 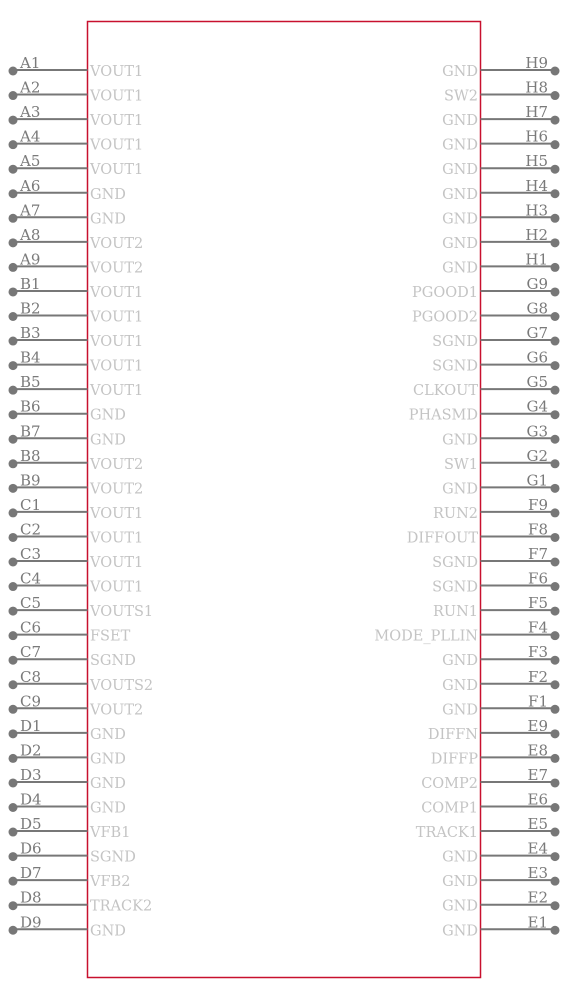 What do you see at coordinates (81, 681) in the screenshot?
I see `pin-c8: C8 VOUTS2` at bounding box center [81, 681].